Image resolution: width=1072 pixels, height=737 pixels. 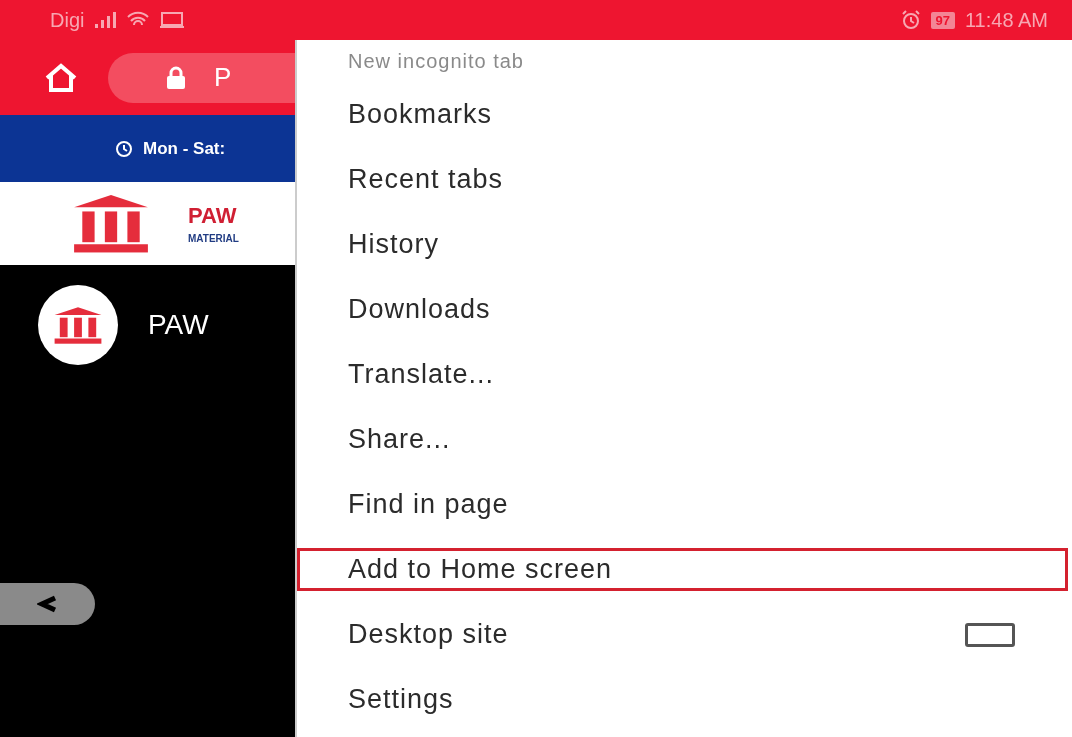 I want to click on alarm-icon, so click(x=910, y=20).